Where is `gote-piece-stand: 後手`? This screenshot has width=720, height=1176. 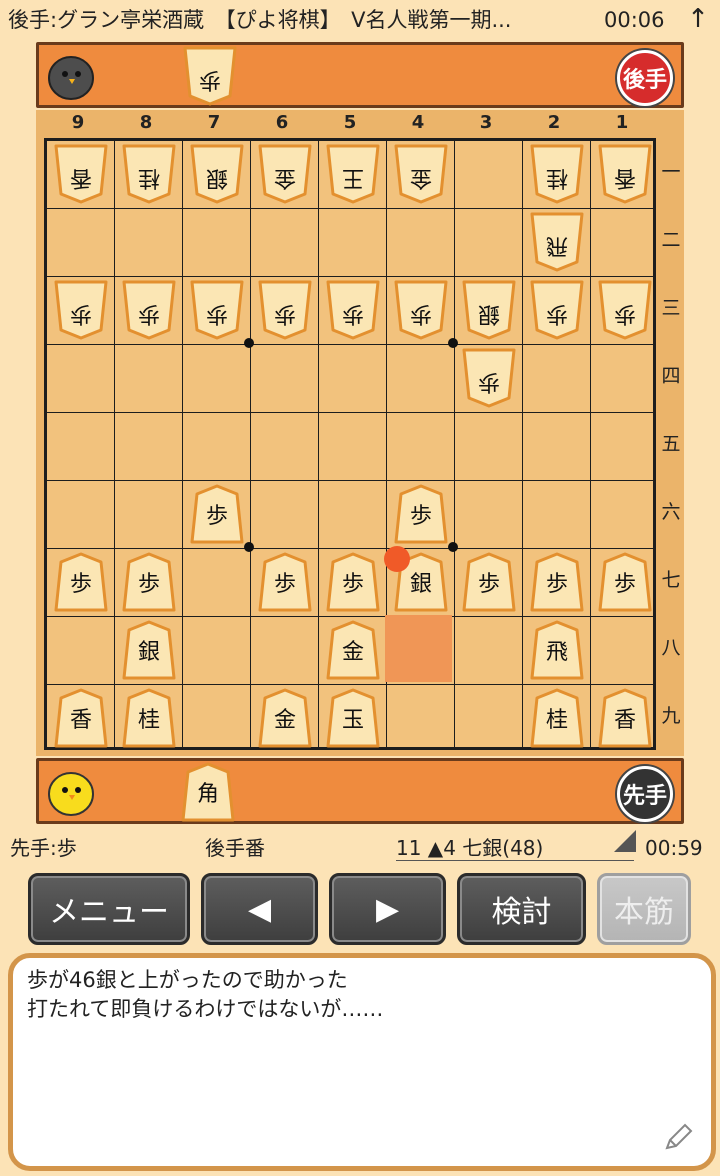 gote-piece-stand: 後手 is located at coordinates (360, 75).